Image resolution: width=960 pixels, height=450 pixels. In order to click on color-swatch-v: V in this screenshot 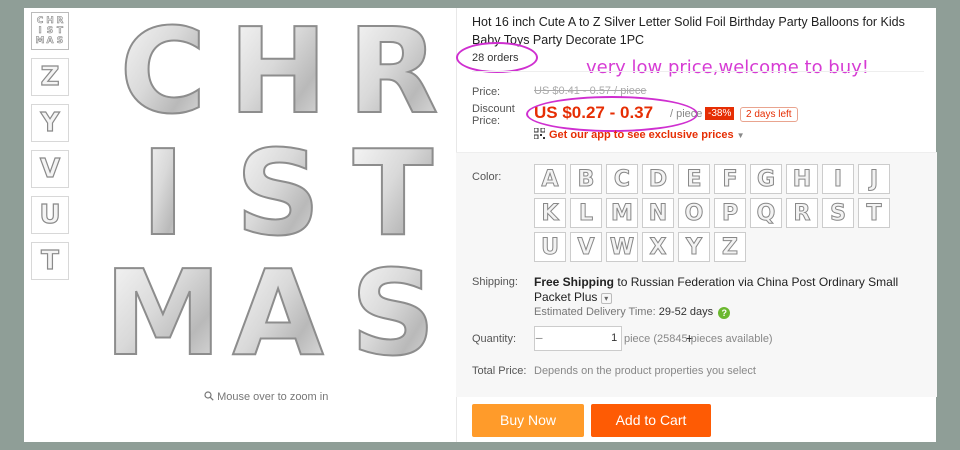, I will do `click(586, 247)`.